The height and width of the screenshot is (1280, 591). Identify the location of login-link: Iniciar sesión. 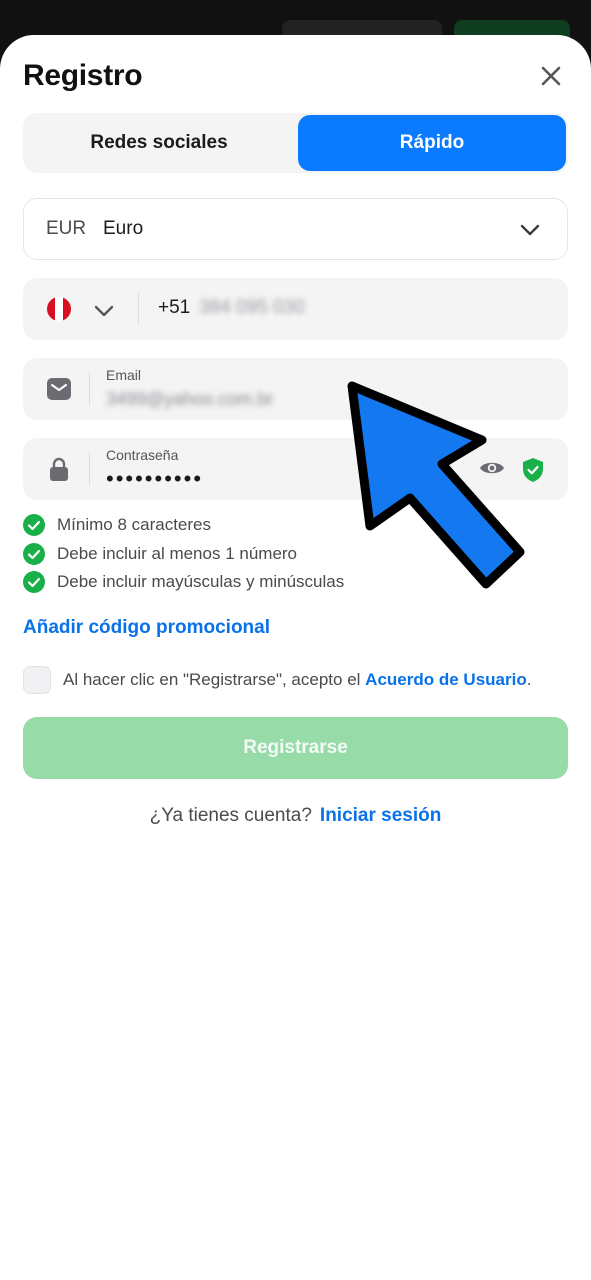
(380, 815).